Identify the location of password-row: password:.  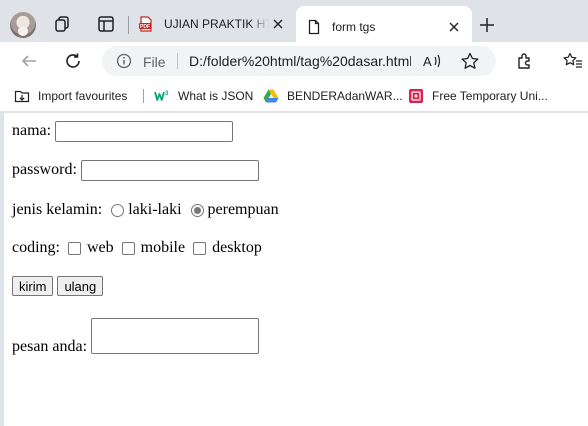
(135, 170).